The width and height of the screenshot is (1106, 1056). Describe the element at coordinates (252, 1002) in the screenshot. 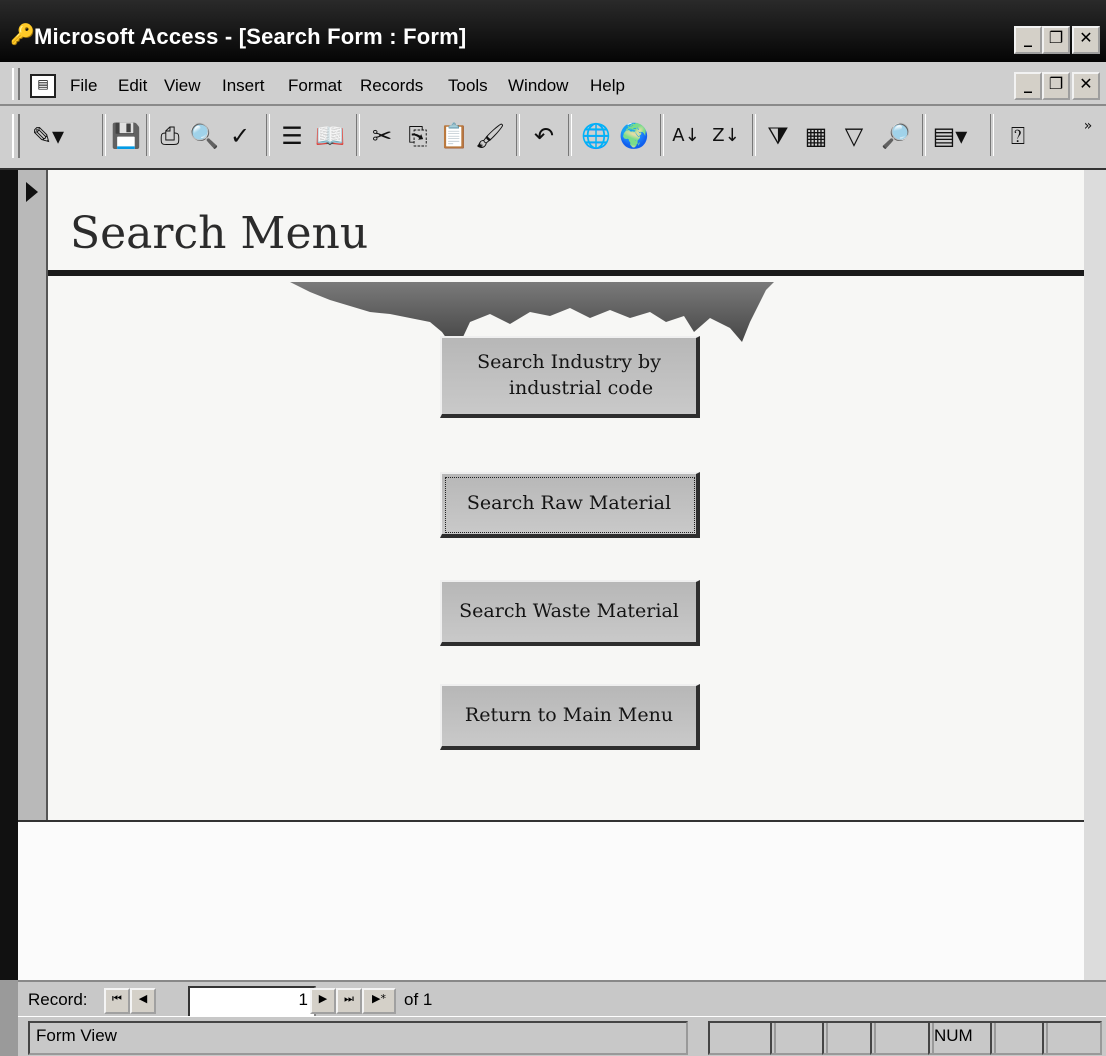

I see `record-number-input: 1` at that location.